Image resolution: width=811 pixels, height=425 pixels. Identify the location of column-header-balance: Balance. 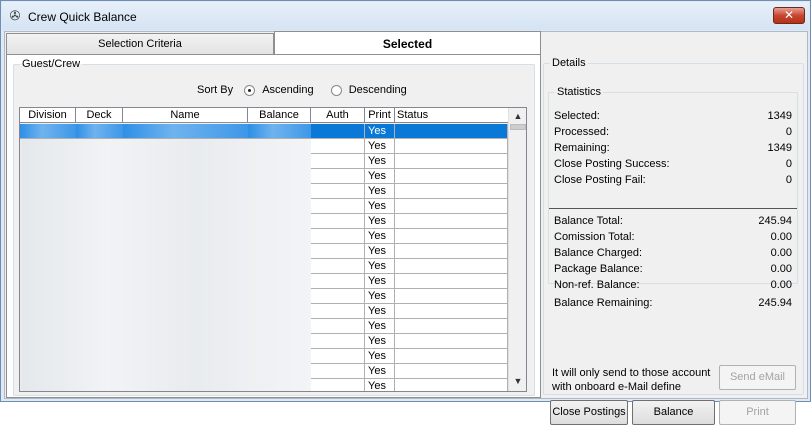
(279, 115).